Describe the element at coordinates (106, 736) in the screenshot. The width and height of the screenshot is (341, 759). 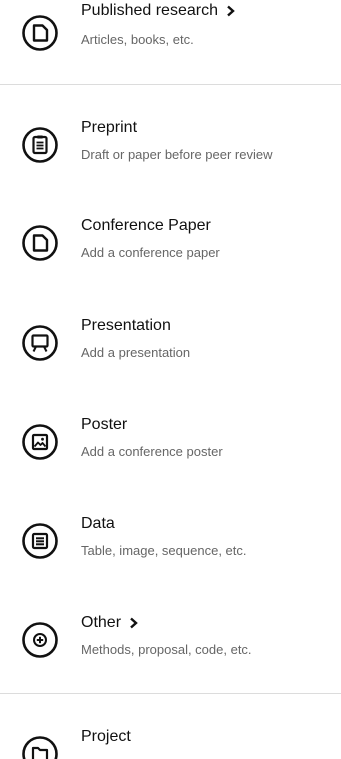
I see `menu-item-title: Project` at that location.